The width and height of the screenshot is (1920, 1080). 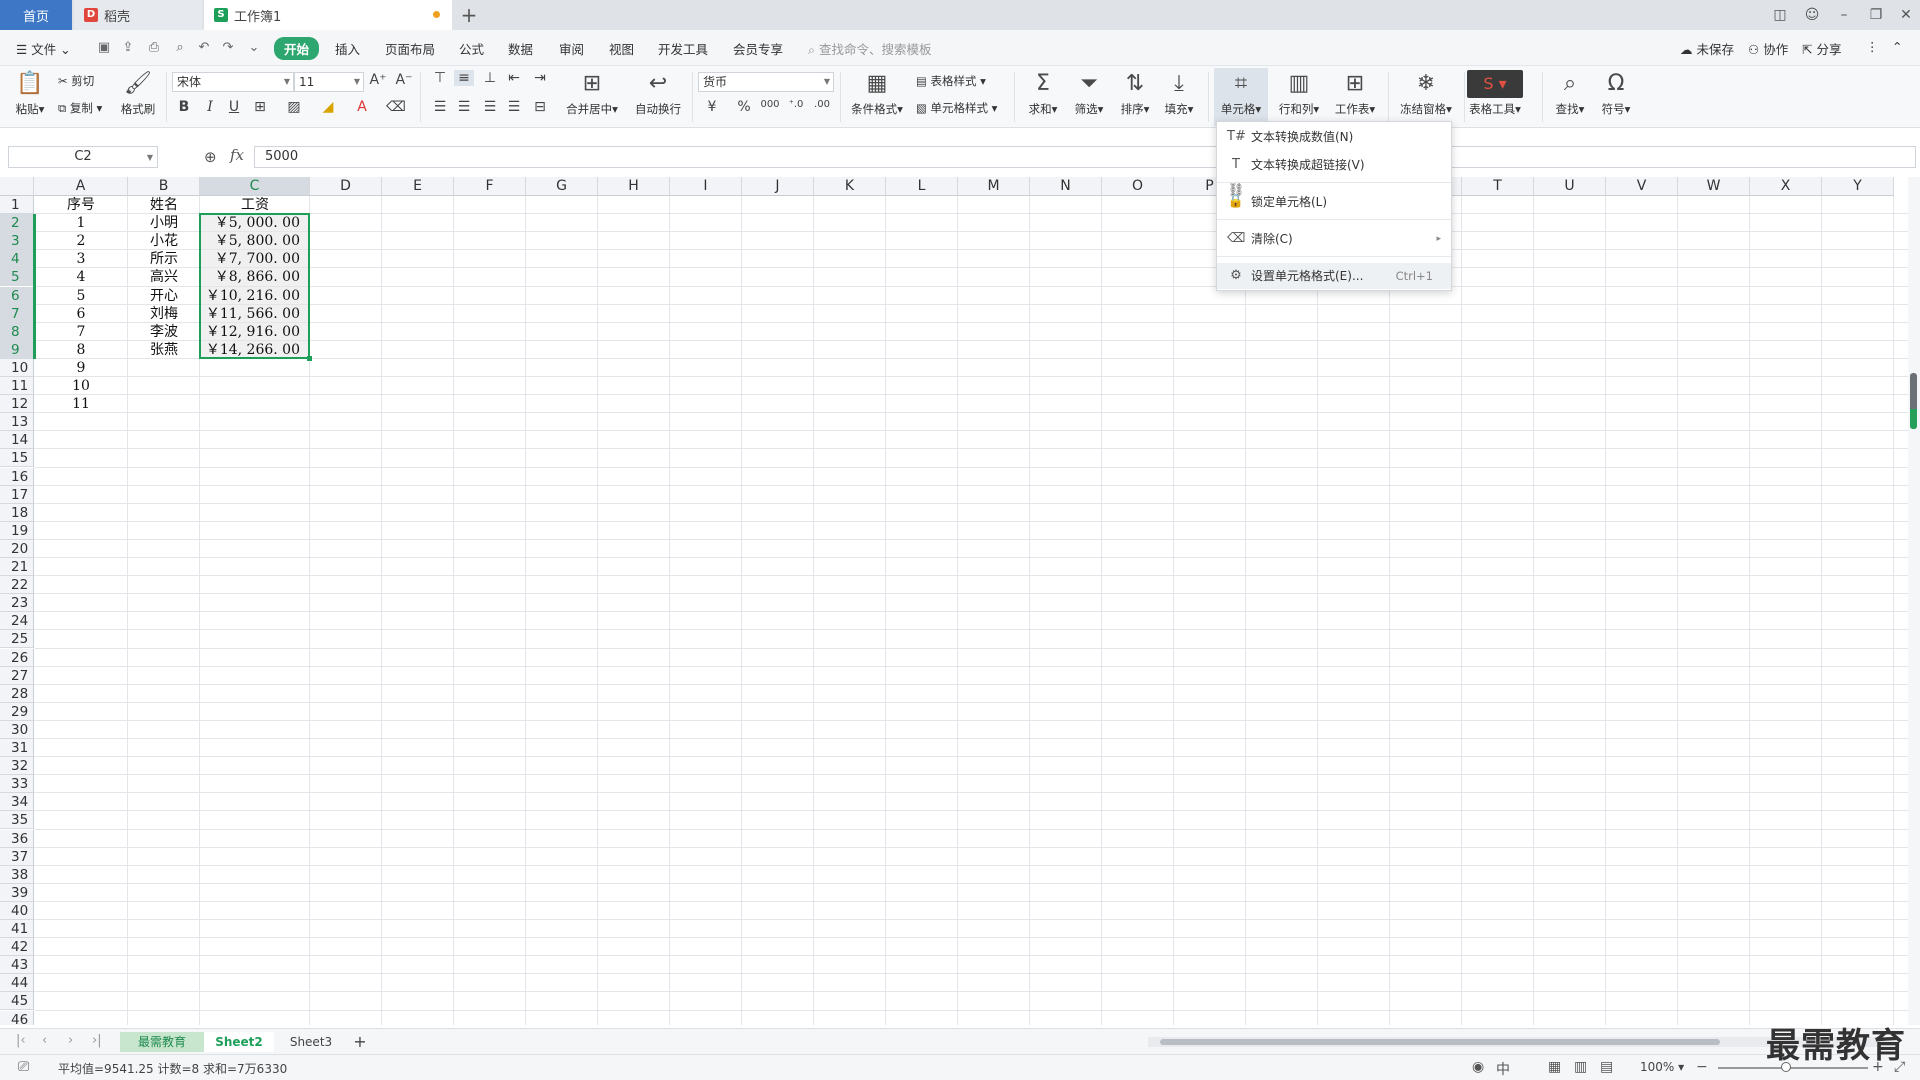 What do you see at coordinates (81, 386) in the screenshot?
I see `data-cell: 10` at bounding box center [81, 386].